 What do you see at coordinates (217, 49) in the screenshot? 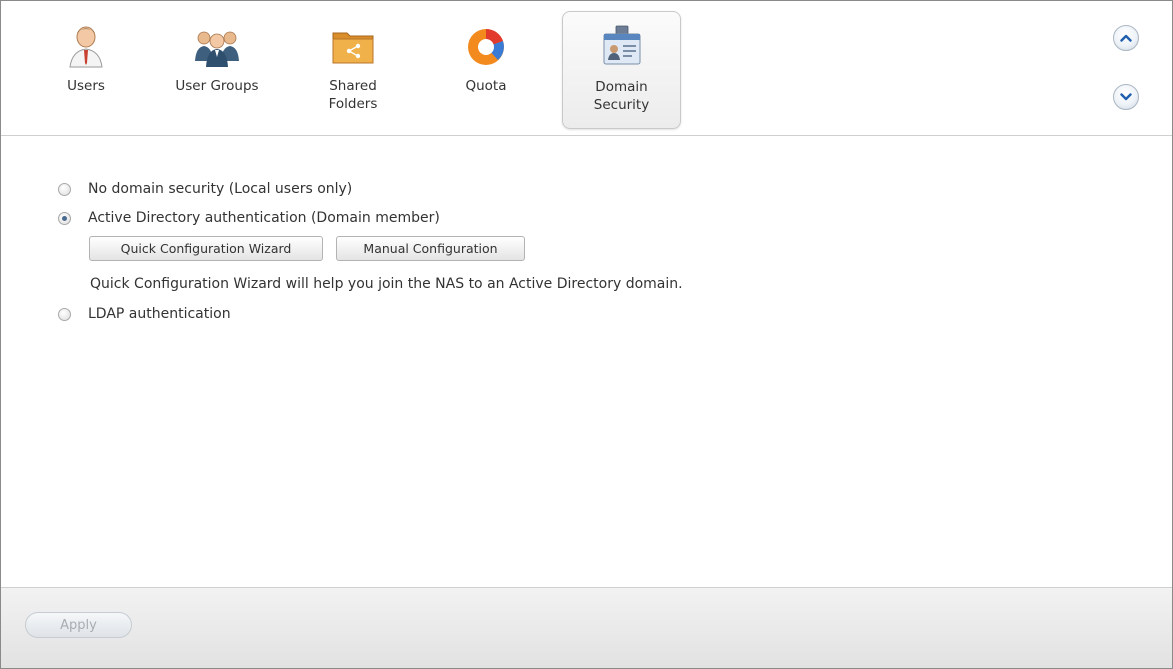
I see `user-groups-icon` at bounding box center [217, 49].